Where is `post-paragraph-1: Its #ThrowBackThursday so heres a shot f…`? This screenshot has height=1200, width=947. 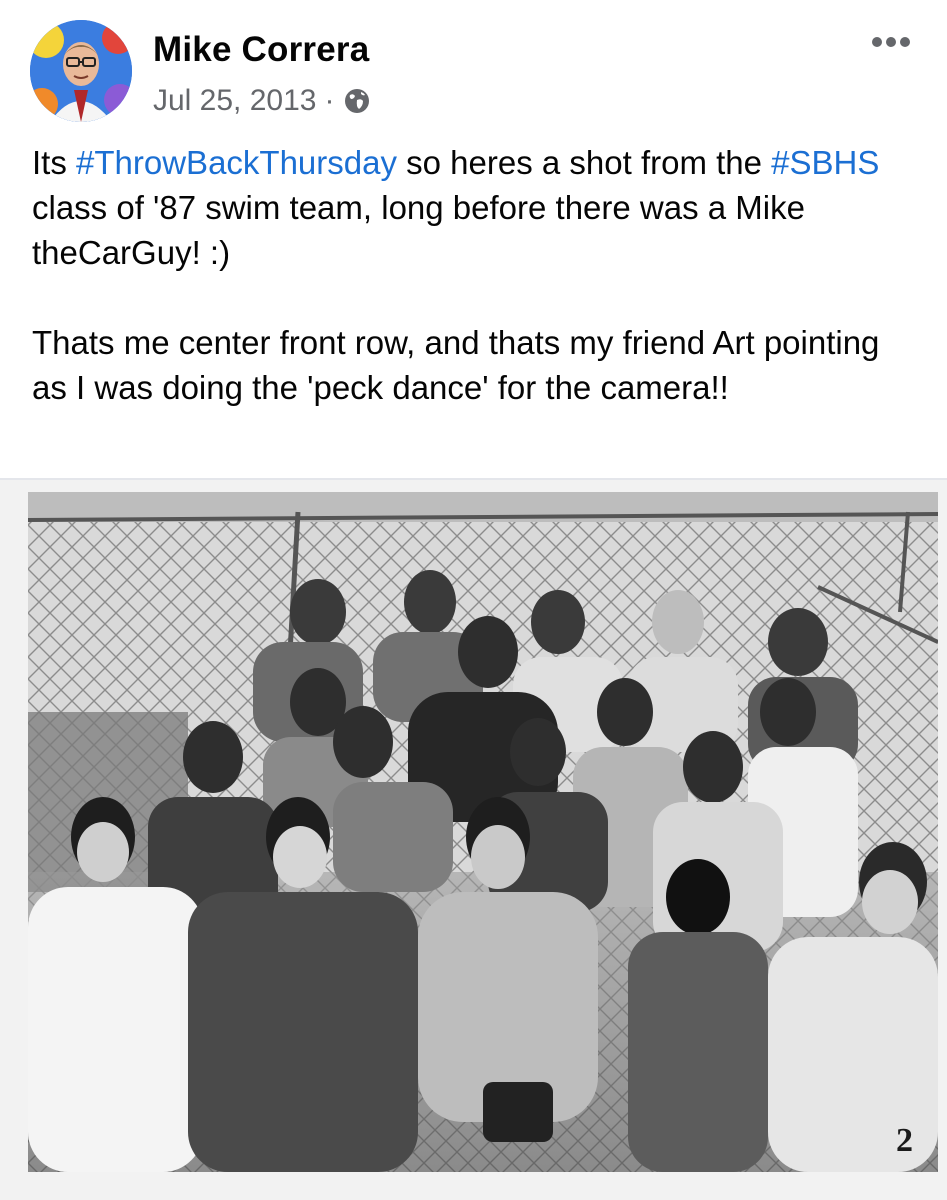
post-paragraph-1: Its #ThrowBackThursday so heres a shot f… is located at coordinates (477, 207).